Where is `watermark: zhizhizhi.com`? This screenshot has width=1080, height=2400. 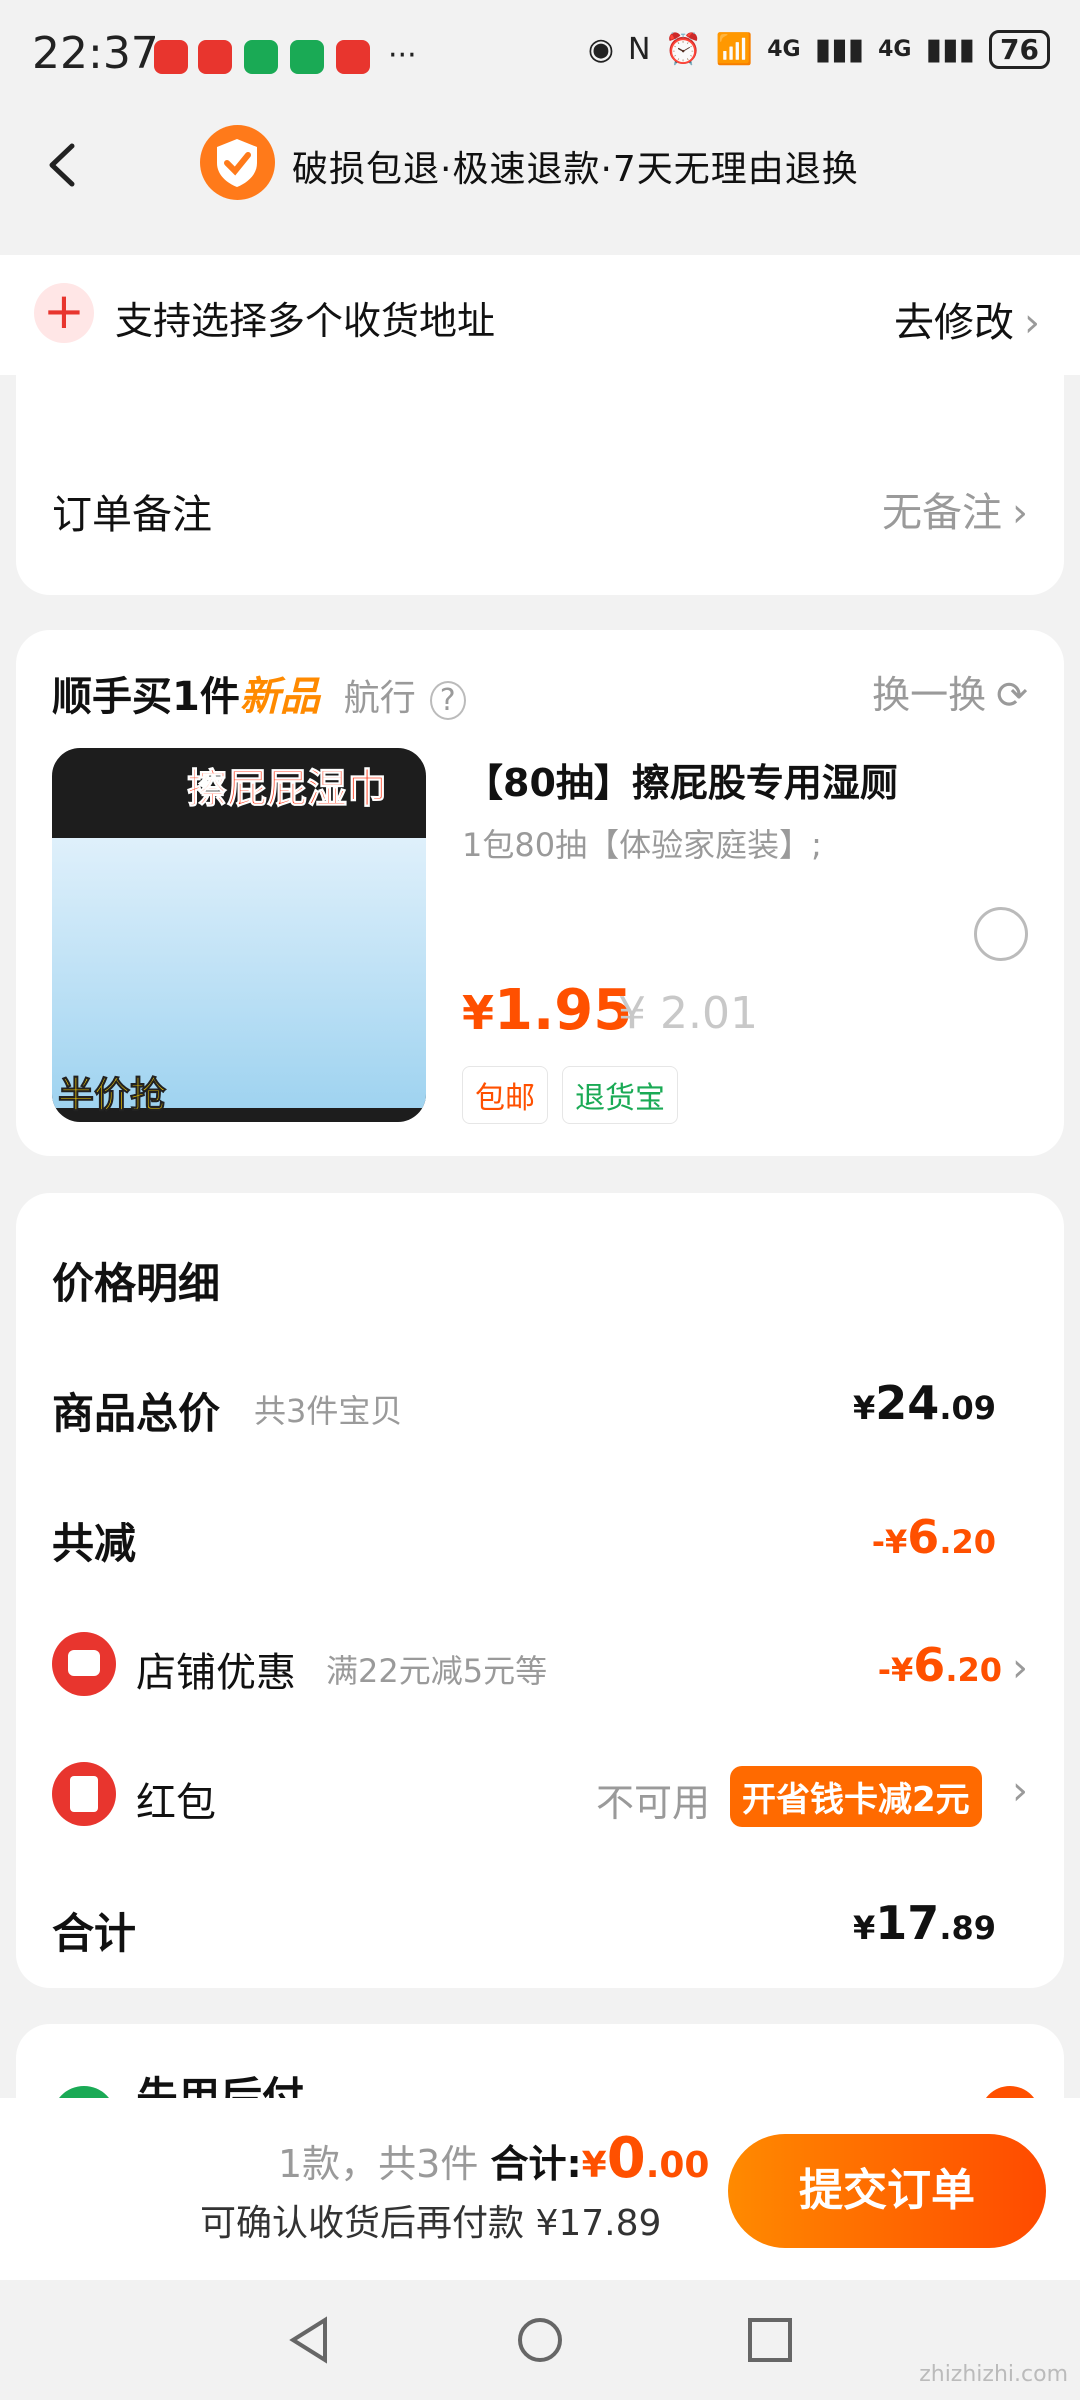 watermark: zhizhizhi.com is located at coordinates (993, 2374).